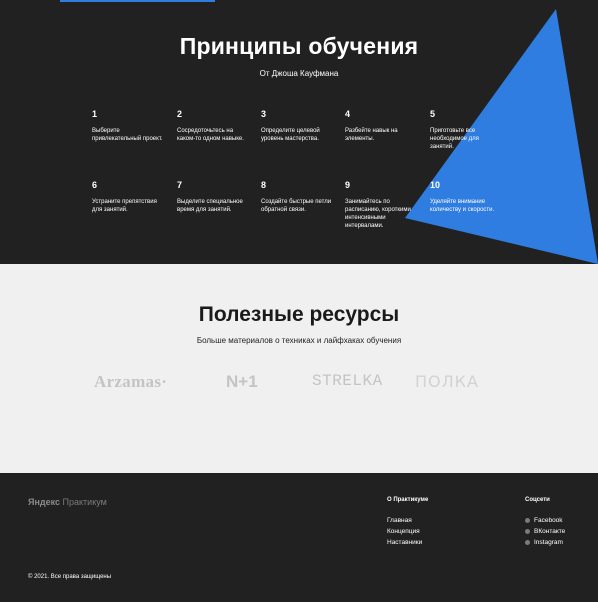 This screenshot has height=602, width=598. I want to click on facebook-icon, so click(527, 520).